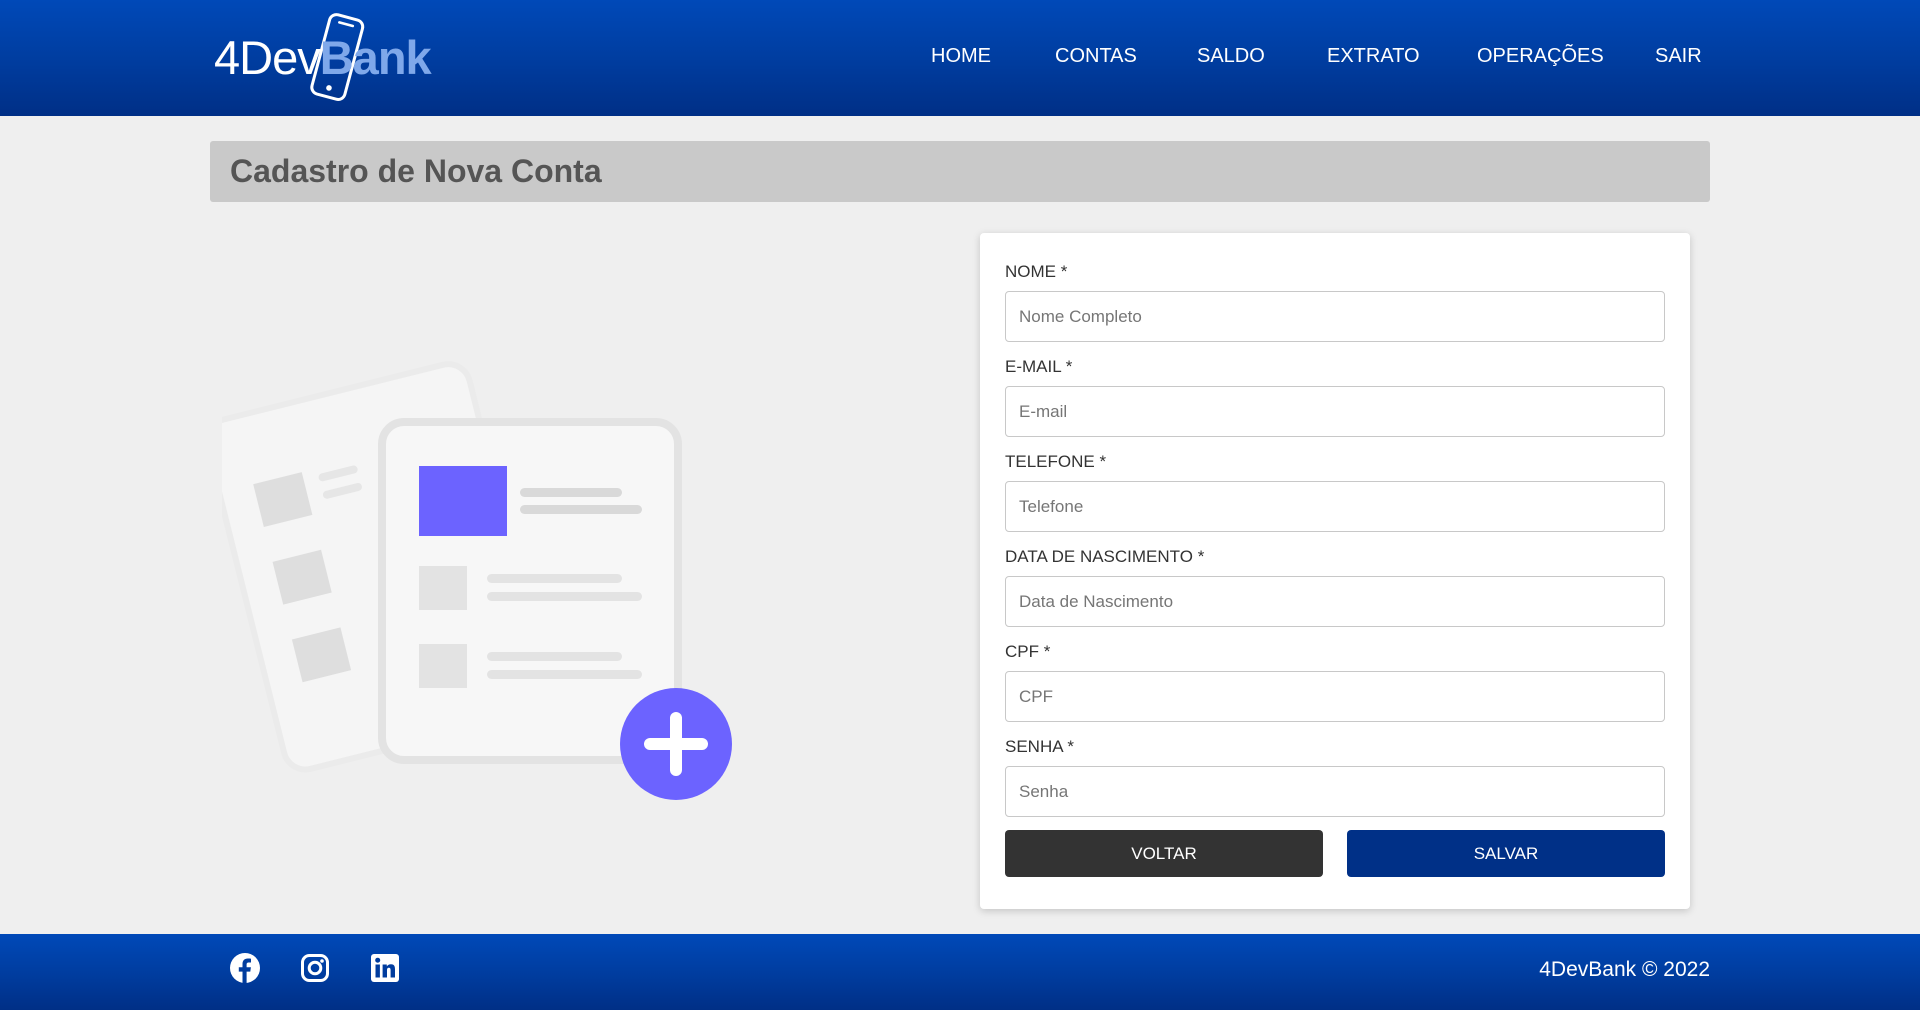  What do you see at coordinates (1164, 853) in the screenshot?
I see `voltar-button: VOLTAR` at bounding box center [1164, 853].